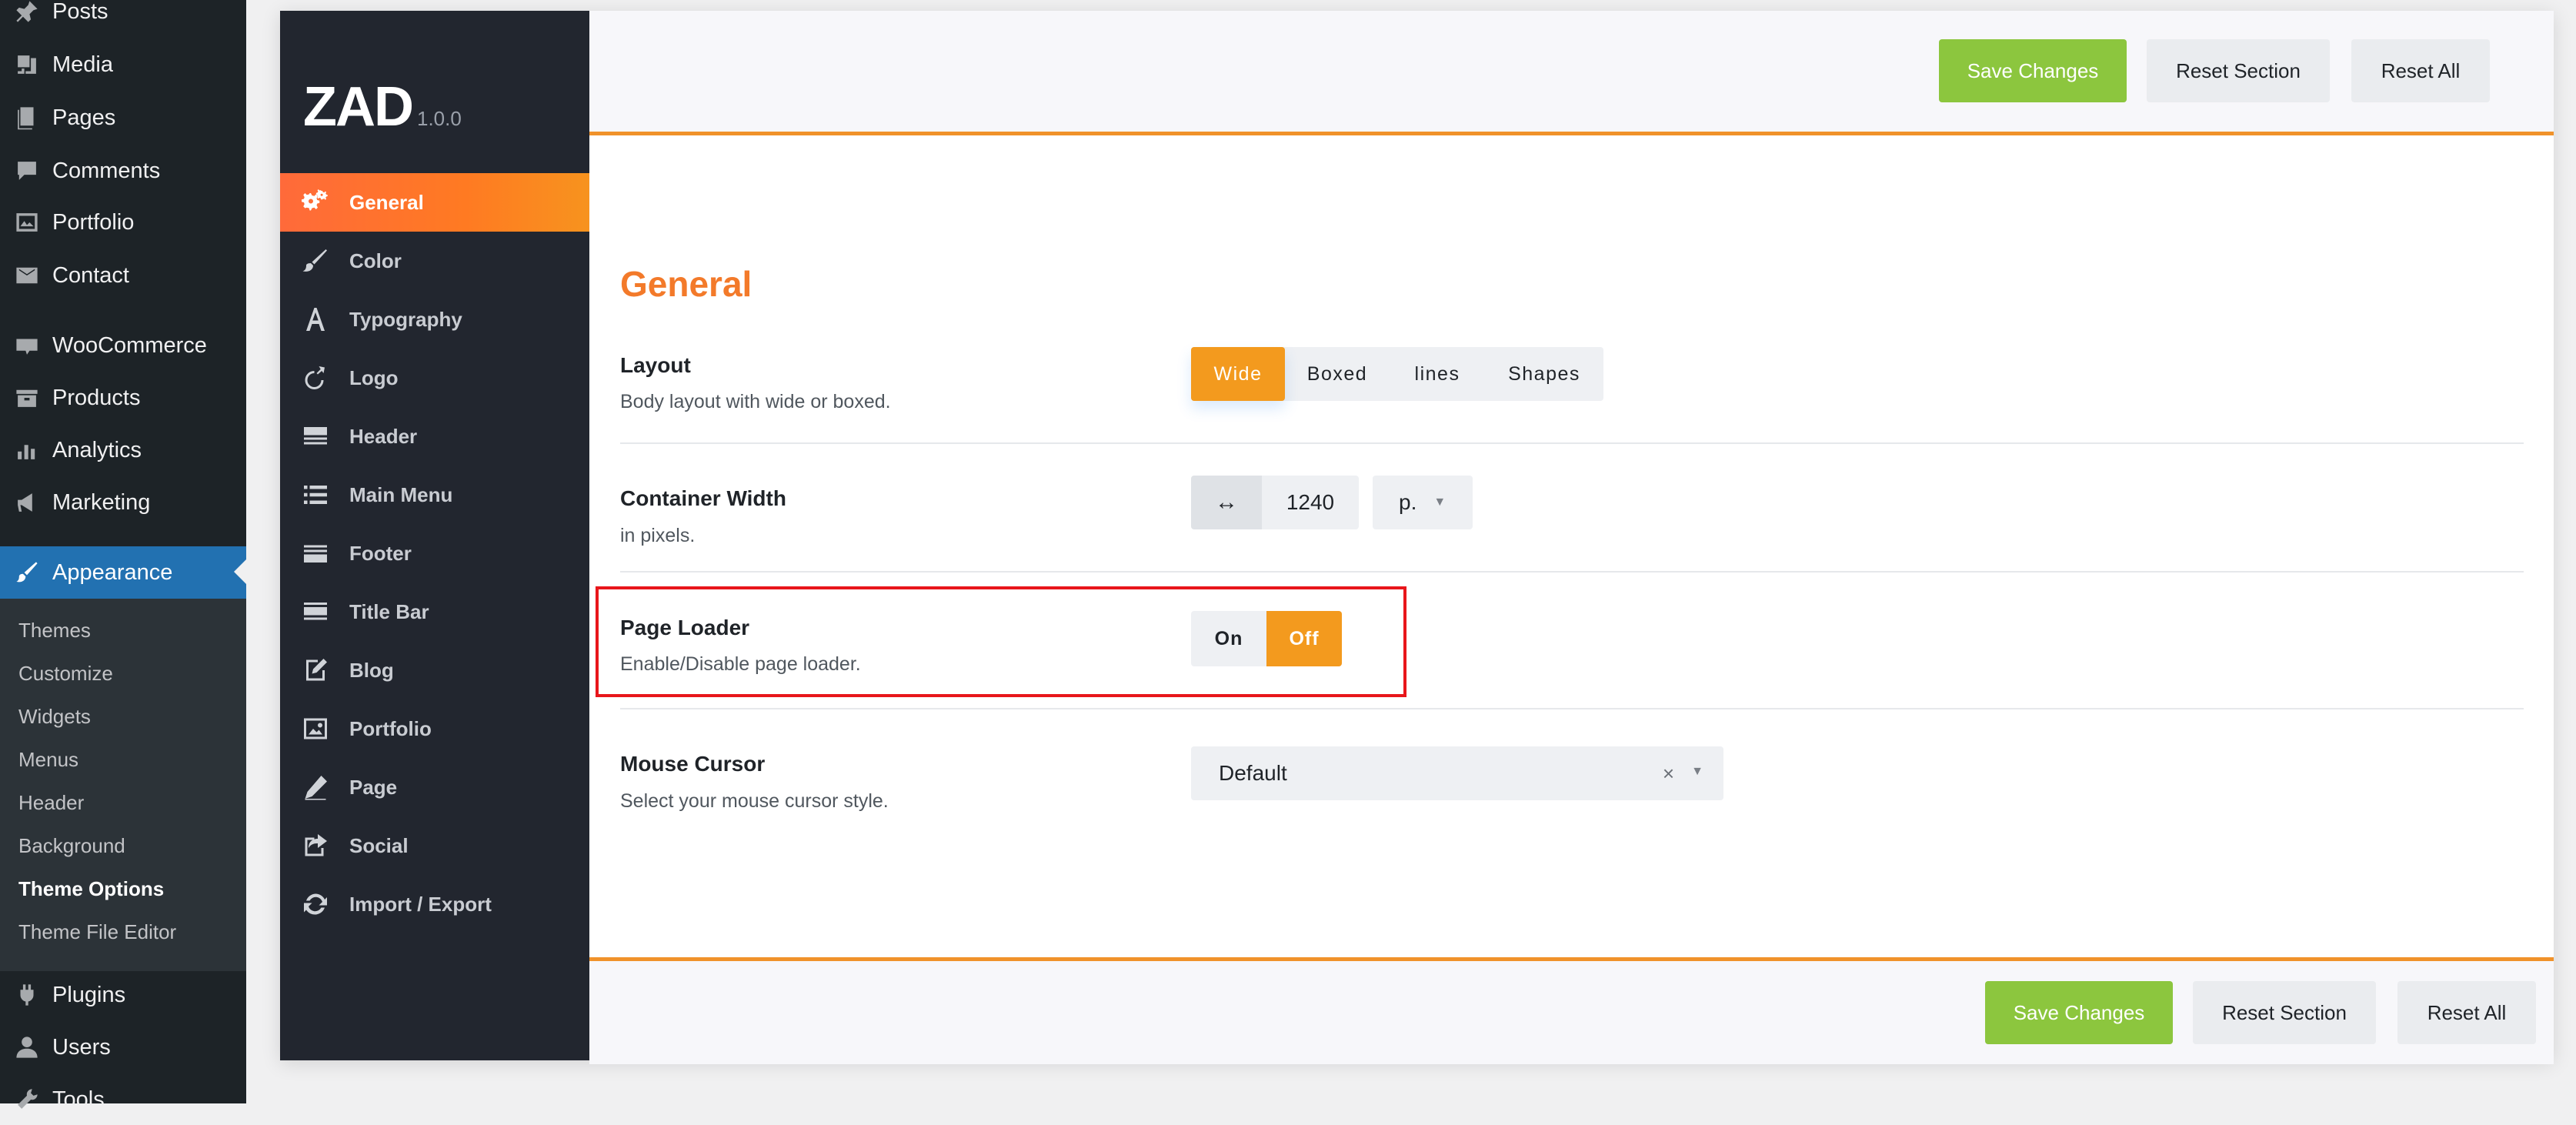 Image resolution: width=2576 pixels, height=1125 pixels. What do you see at coordinates (435, 845) in the screenshot?
I see `nav-social: Social` at bounding box center [435, 845].